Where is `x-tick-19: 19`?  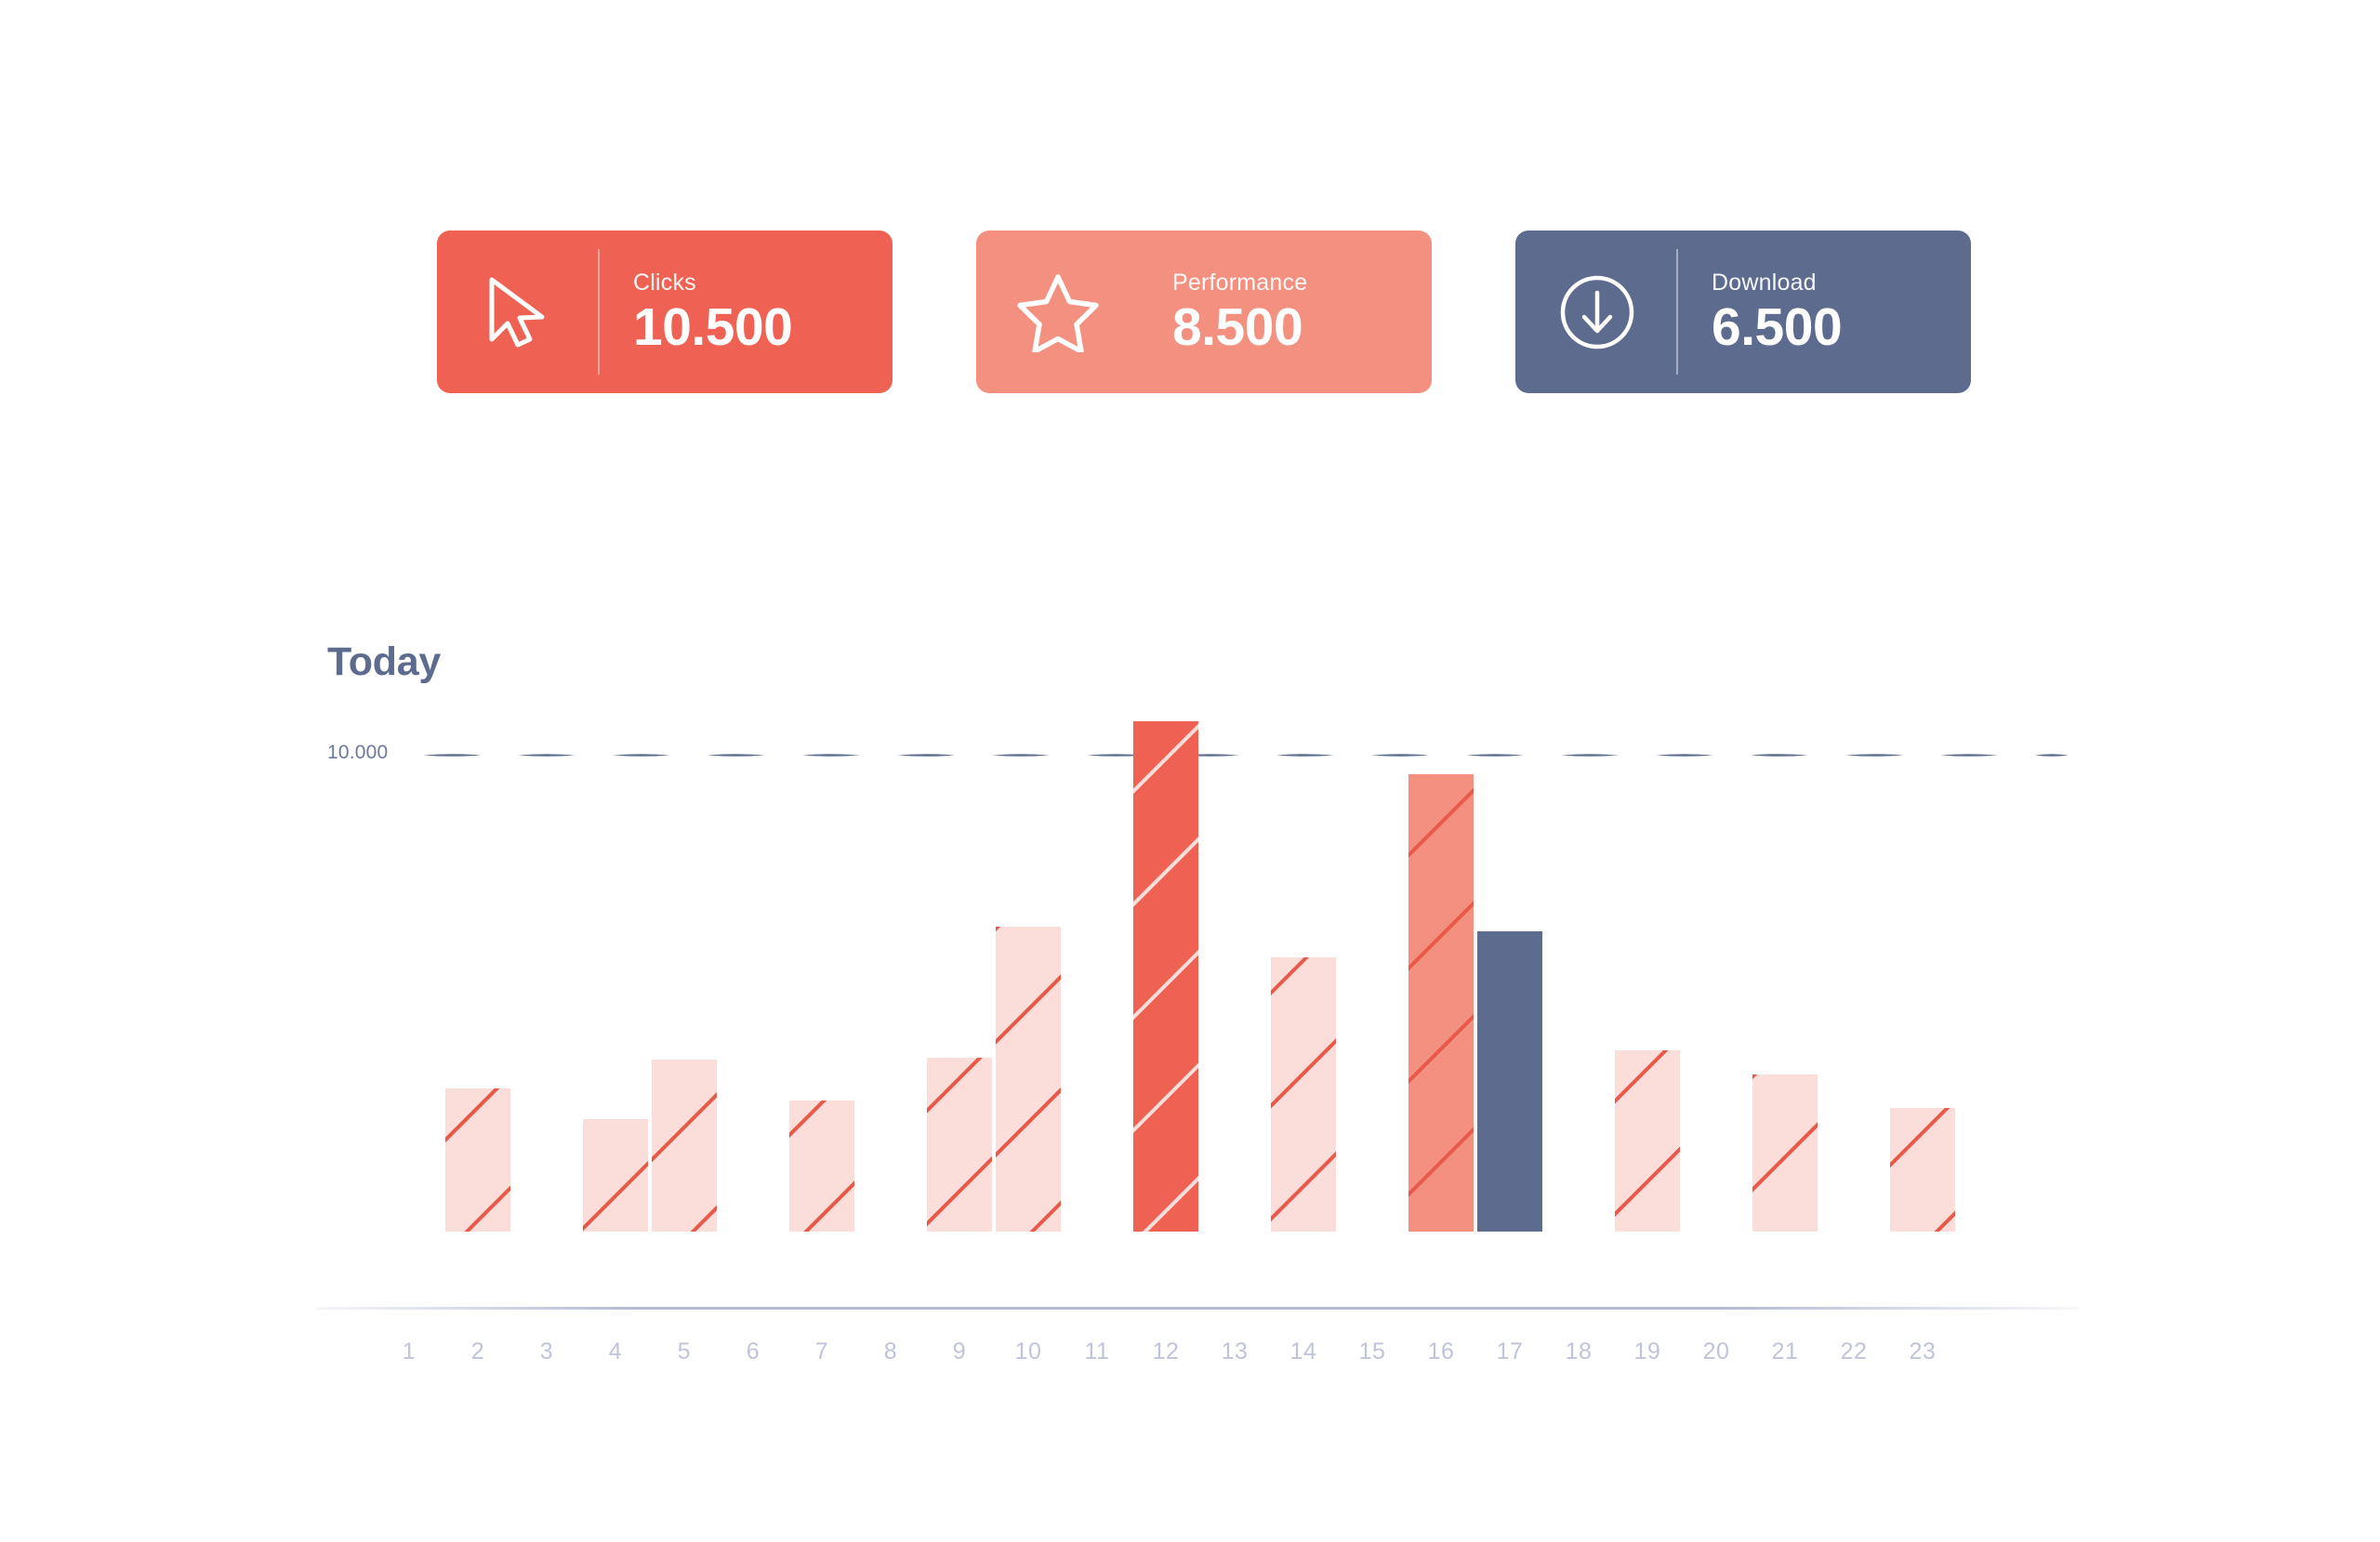
x-tick-19: 19 is located at coordinates (1647, 1351).